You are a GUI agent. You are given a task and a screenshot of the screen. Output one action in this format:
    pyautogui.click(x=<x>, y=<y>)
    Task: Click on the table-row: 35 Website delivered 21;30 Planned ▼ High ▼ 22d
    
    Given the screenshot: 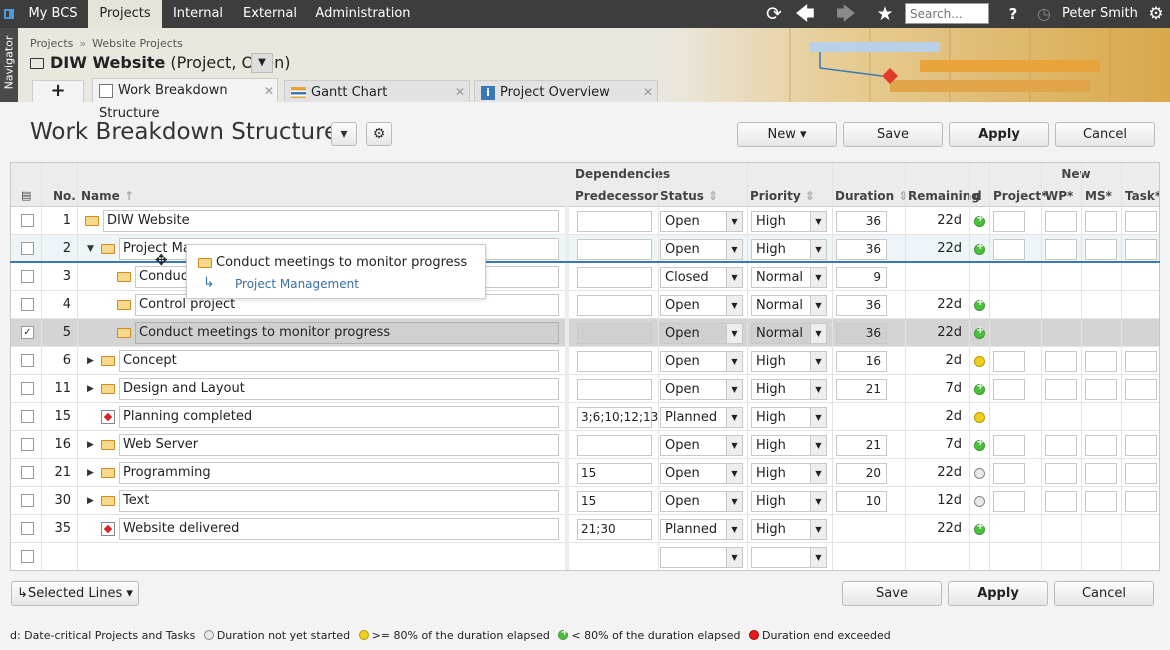 What is the action you would take?
    pyautogui.click(x=585, y=529)
    